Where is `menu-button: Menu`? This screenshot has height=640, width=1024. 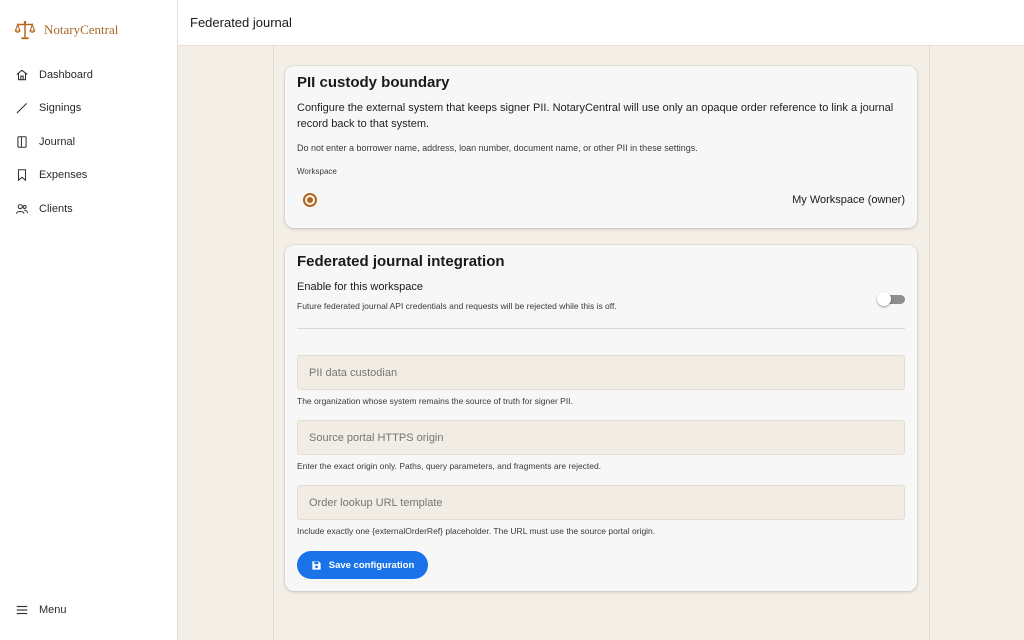 menu-button: Menu is located at coordinates (41, 610).